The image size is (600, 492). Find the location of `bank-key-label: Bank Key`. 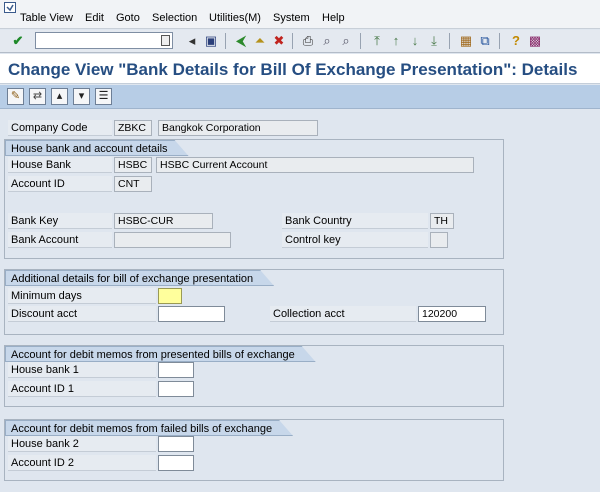

bank-key-label: Bank Key is located at coordinates (60, 221).